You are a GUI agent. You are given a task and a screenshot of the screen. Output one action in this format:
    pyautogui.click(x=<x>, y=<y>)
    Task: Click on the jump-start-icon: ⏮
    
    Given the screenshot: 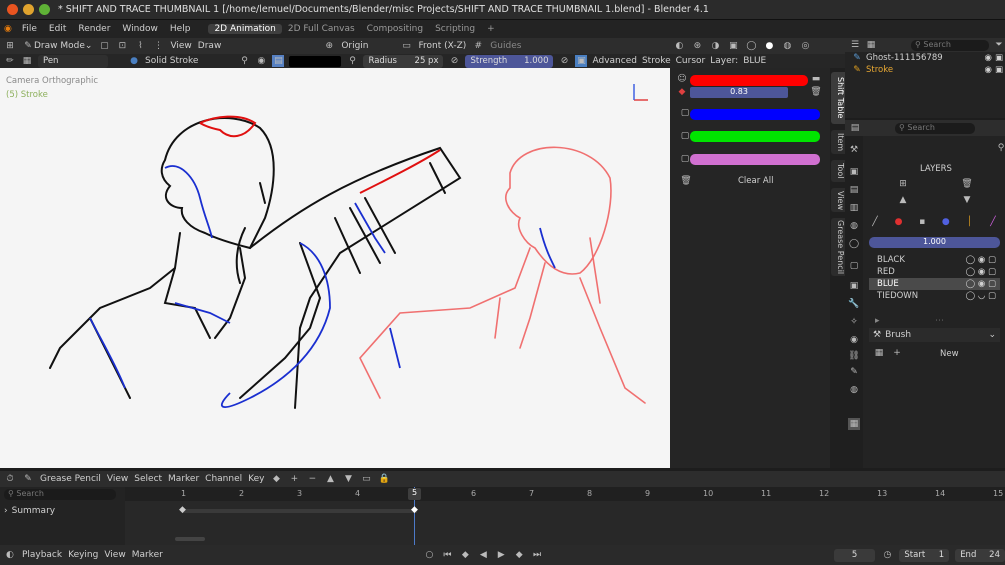 What is the action you would take?
    pyautogui.click(x=447, y=555)
    